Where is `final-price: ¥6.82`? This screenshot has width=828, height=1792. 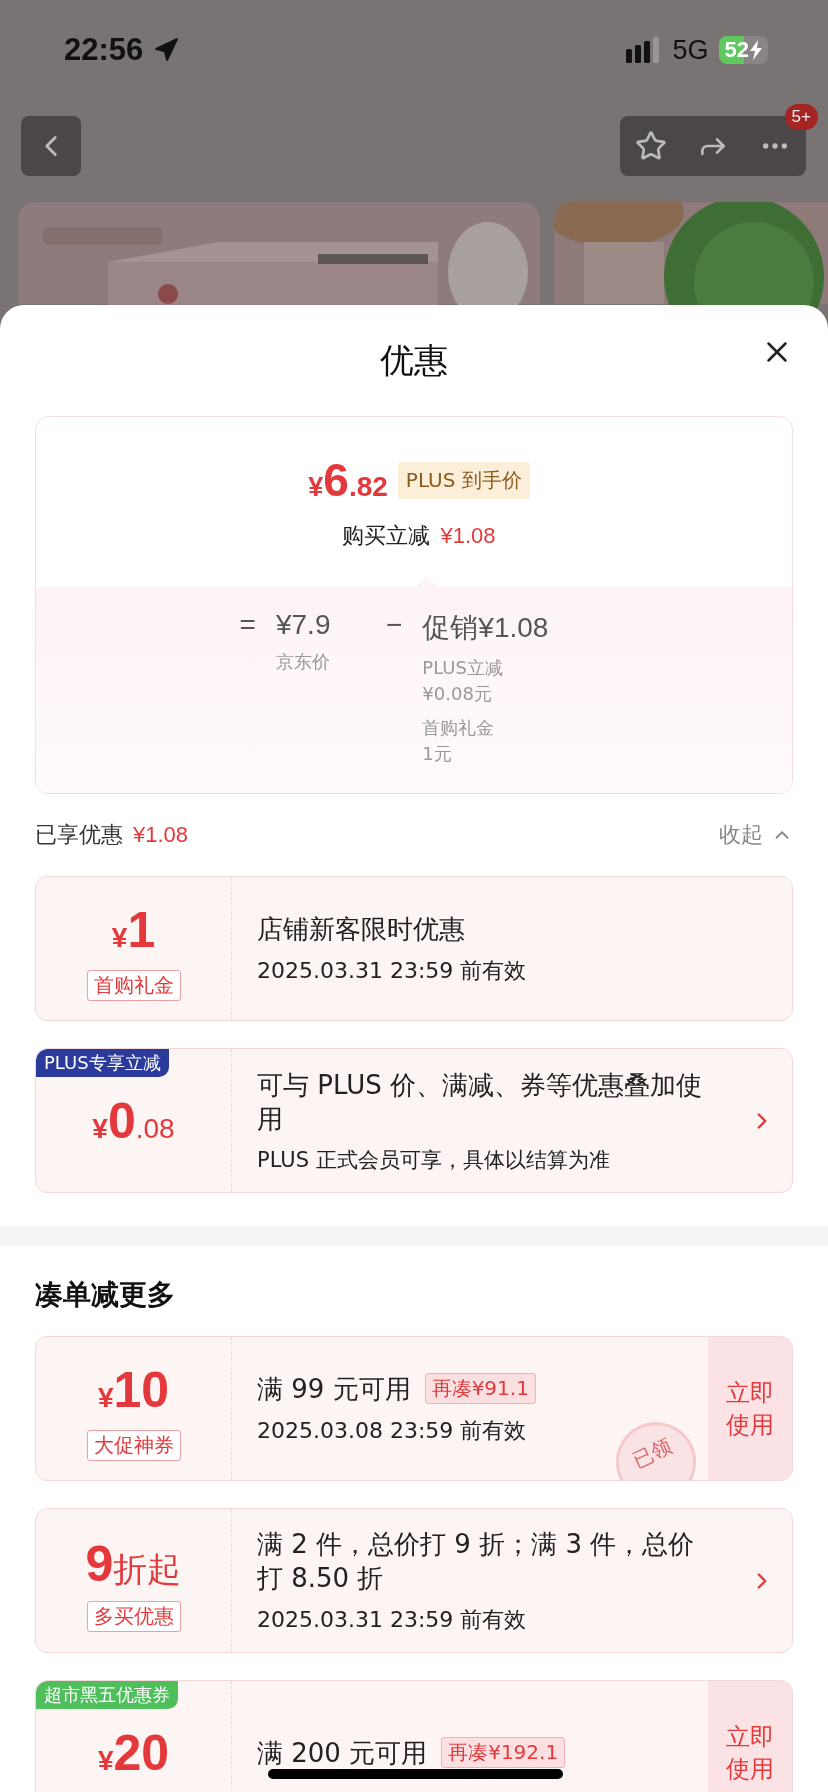 final-price: ¥6.82 is located at coordinates (348, 480).